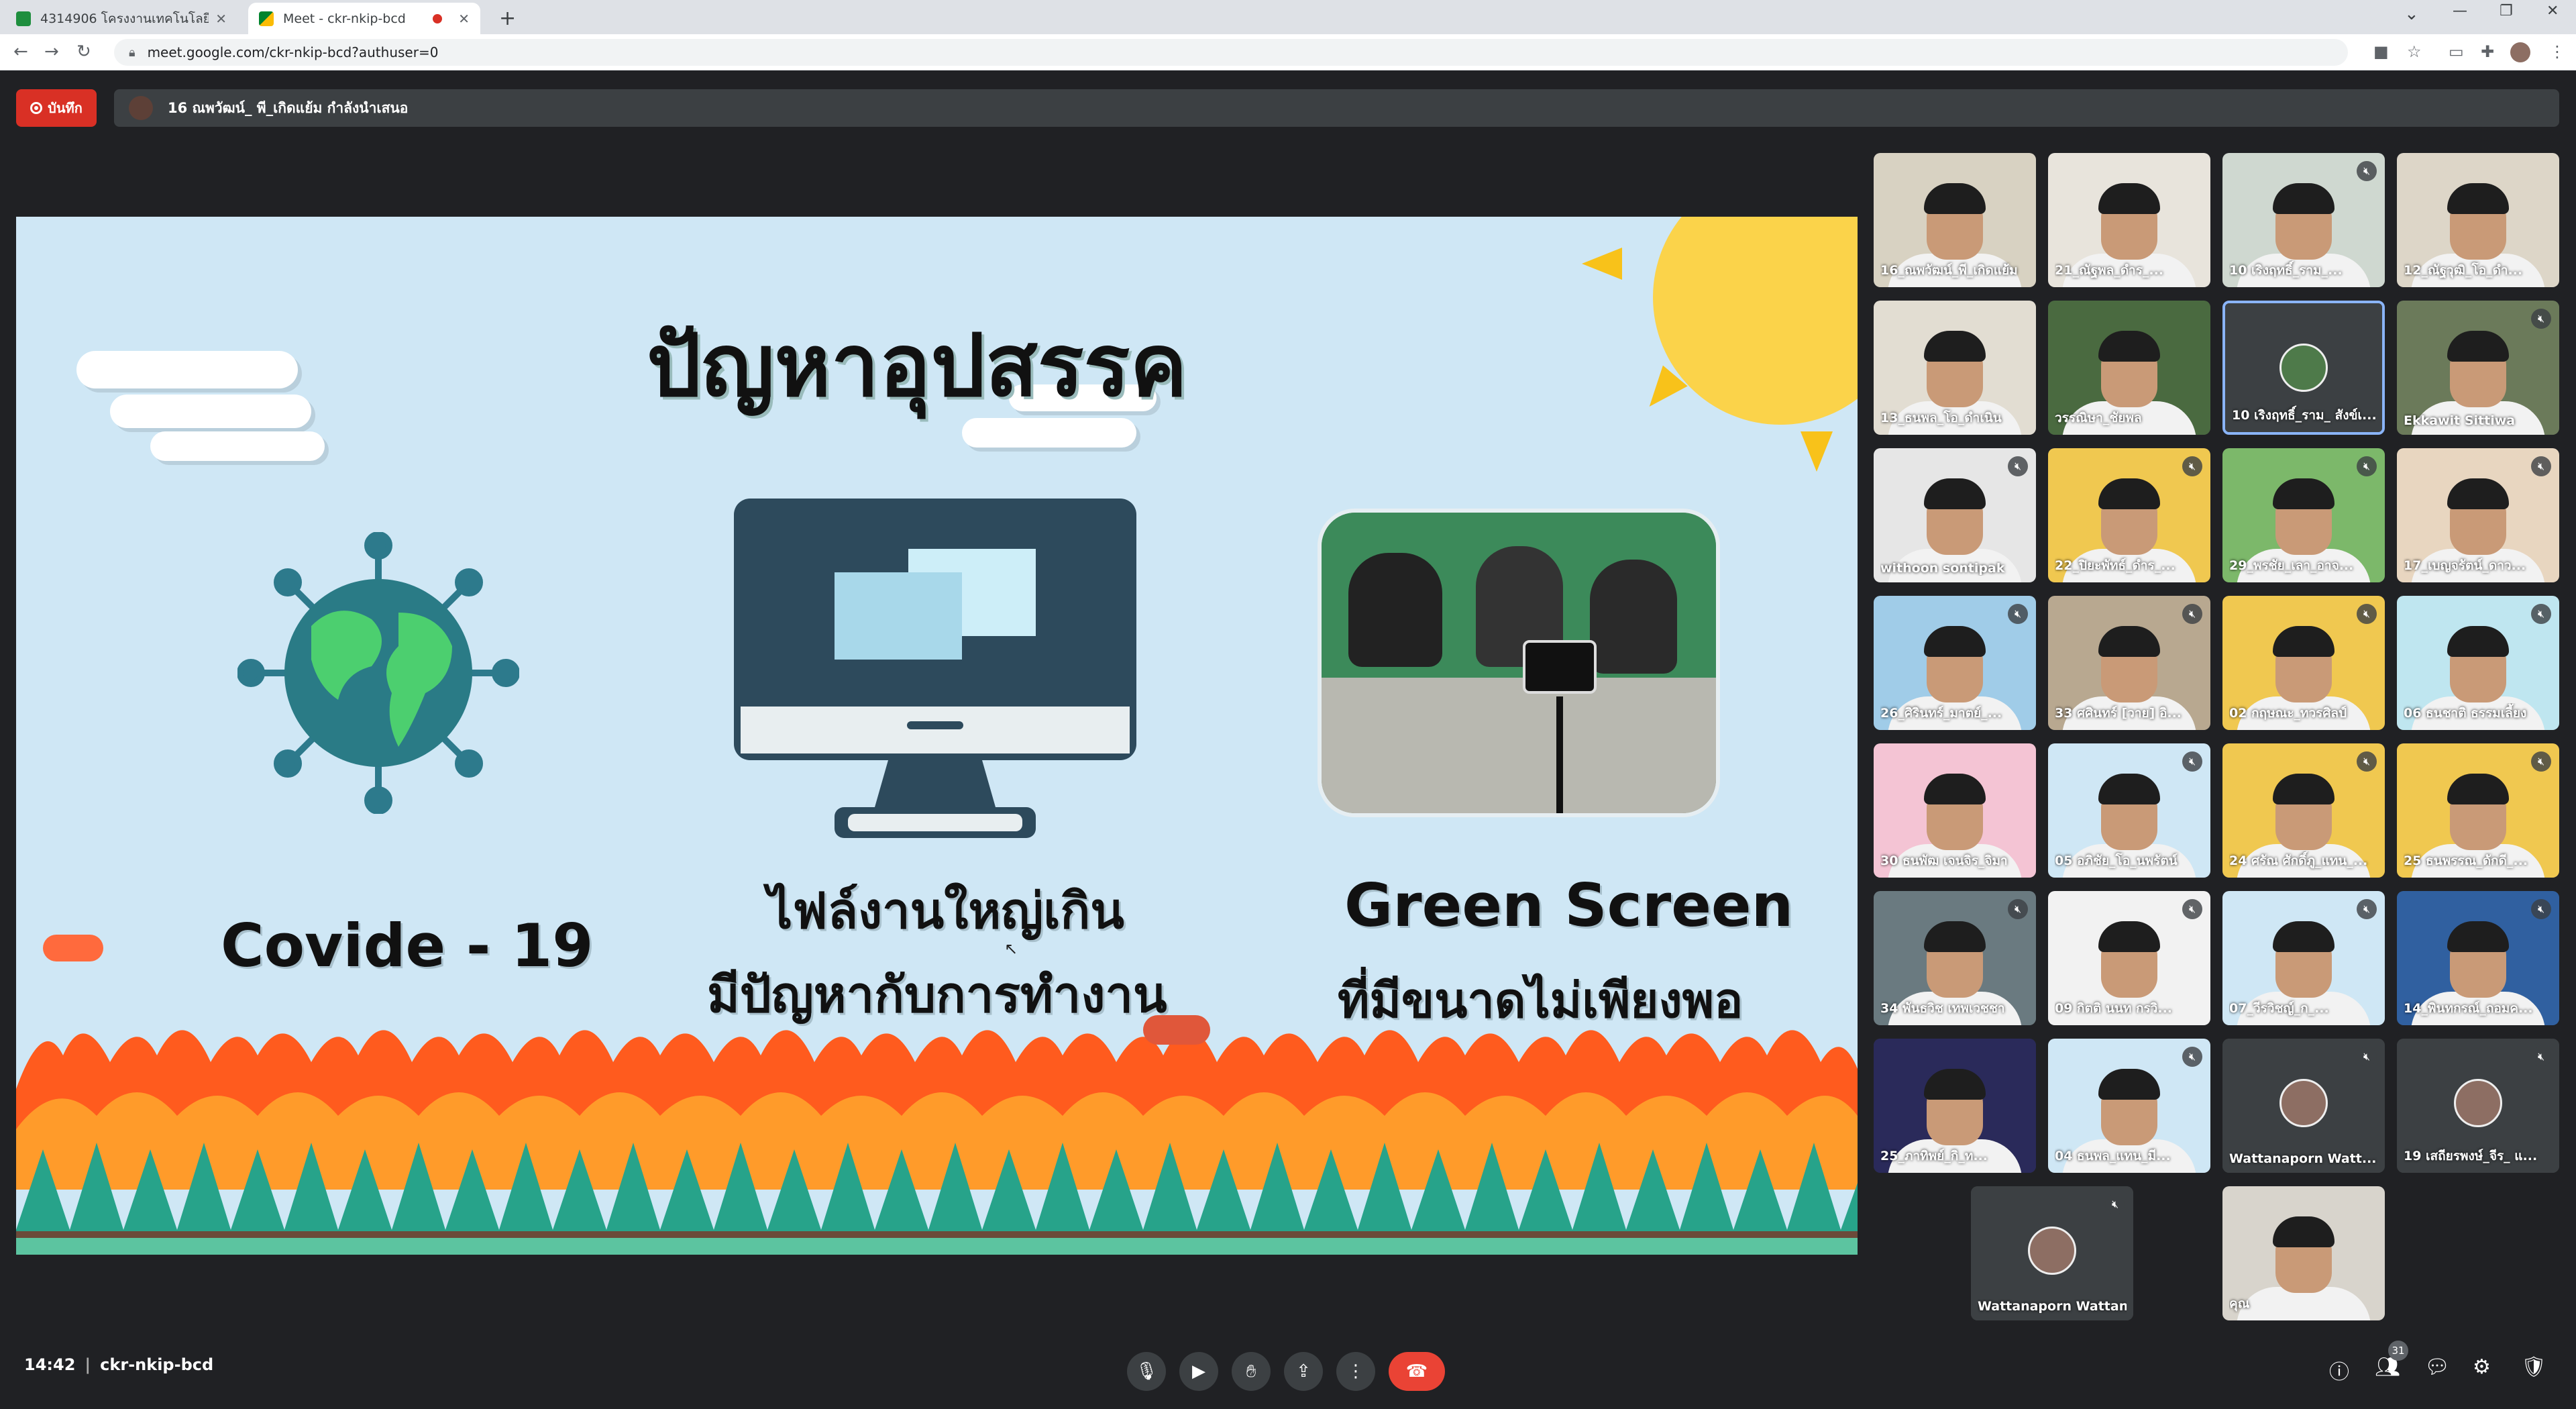 Image resolution: width=2576 pixels, height=1409 pixels. I want to click on participant-name: 16_ณพวัฒน์_พี_เกิดแย้ม, so click(1949, 270).